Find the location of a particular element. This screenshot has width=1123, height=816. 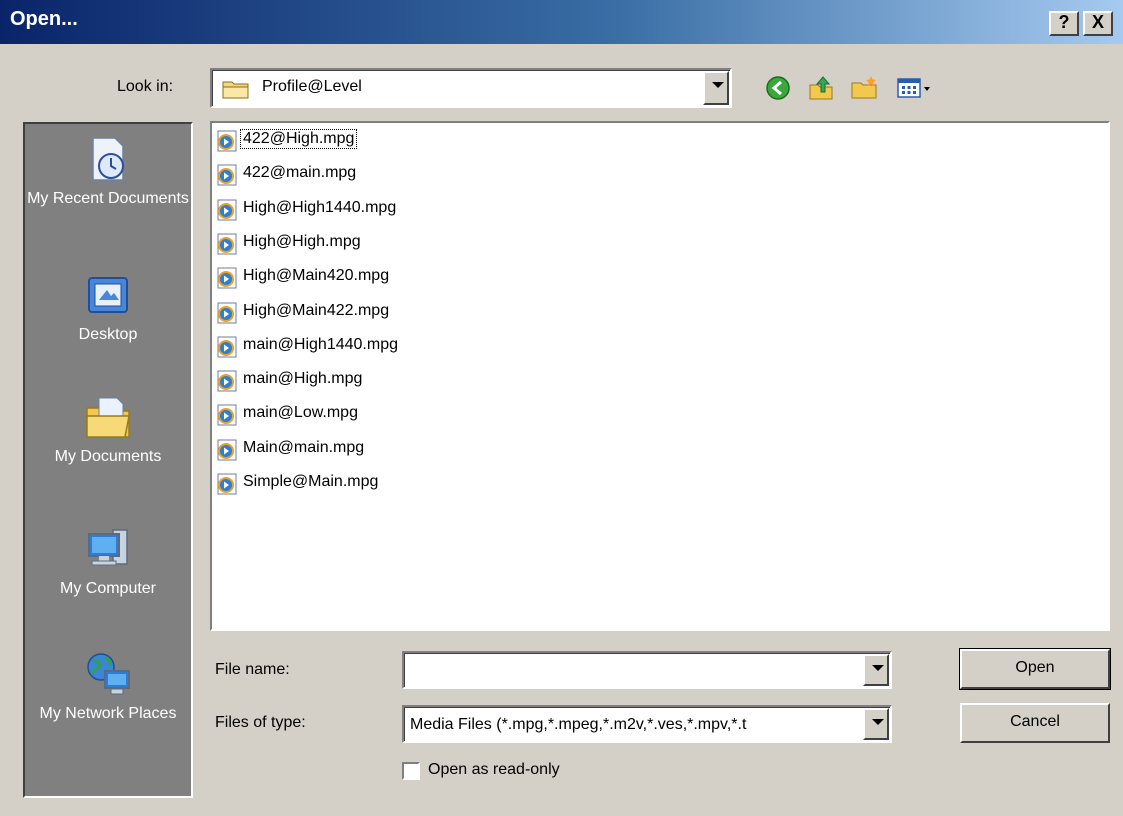

look-in-label: Look in: is located at coordinates (145, 86).